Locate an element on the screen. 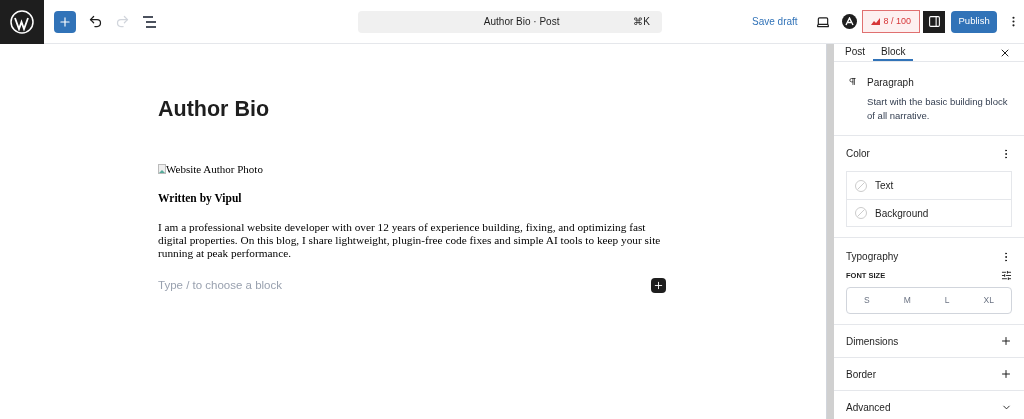 The height and width of the screenshot is (419, 1024). scrollbar is located at coordinates (830, 231).